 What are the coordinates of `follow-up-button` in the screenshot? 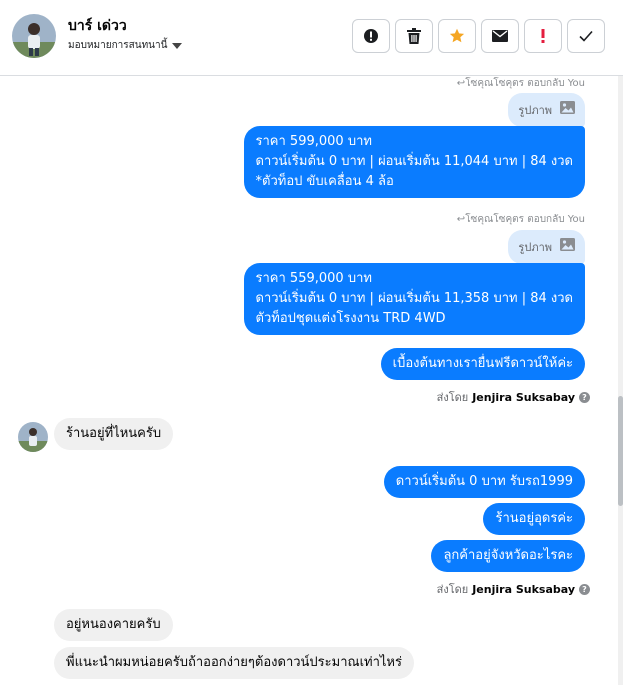 It's located at (543, 36).